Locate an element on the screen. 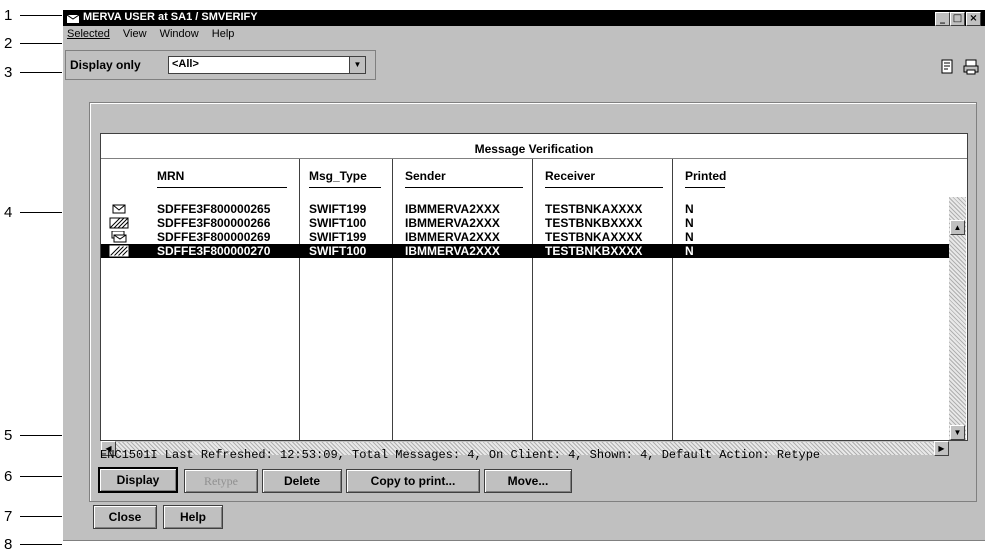 The image size is (985, 553). menu-window: Window is located at coordinates (179, 34).